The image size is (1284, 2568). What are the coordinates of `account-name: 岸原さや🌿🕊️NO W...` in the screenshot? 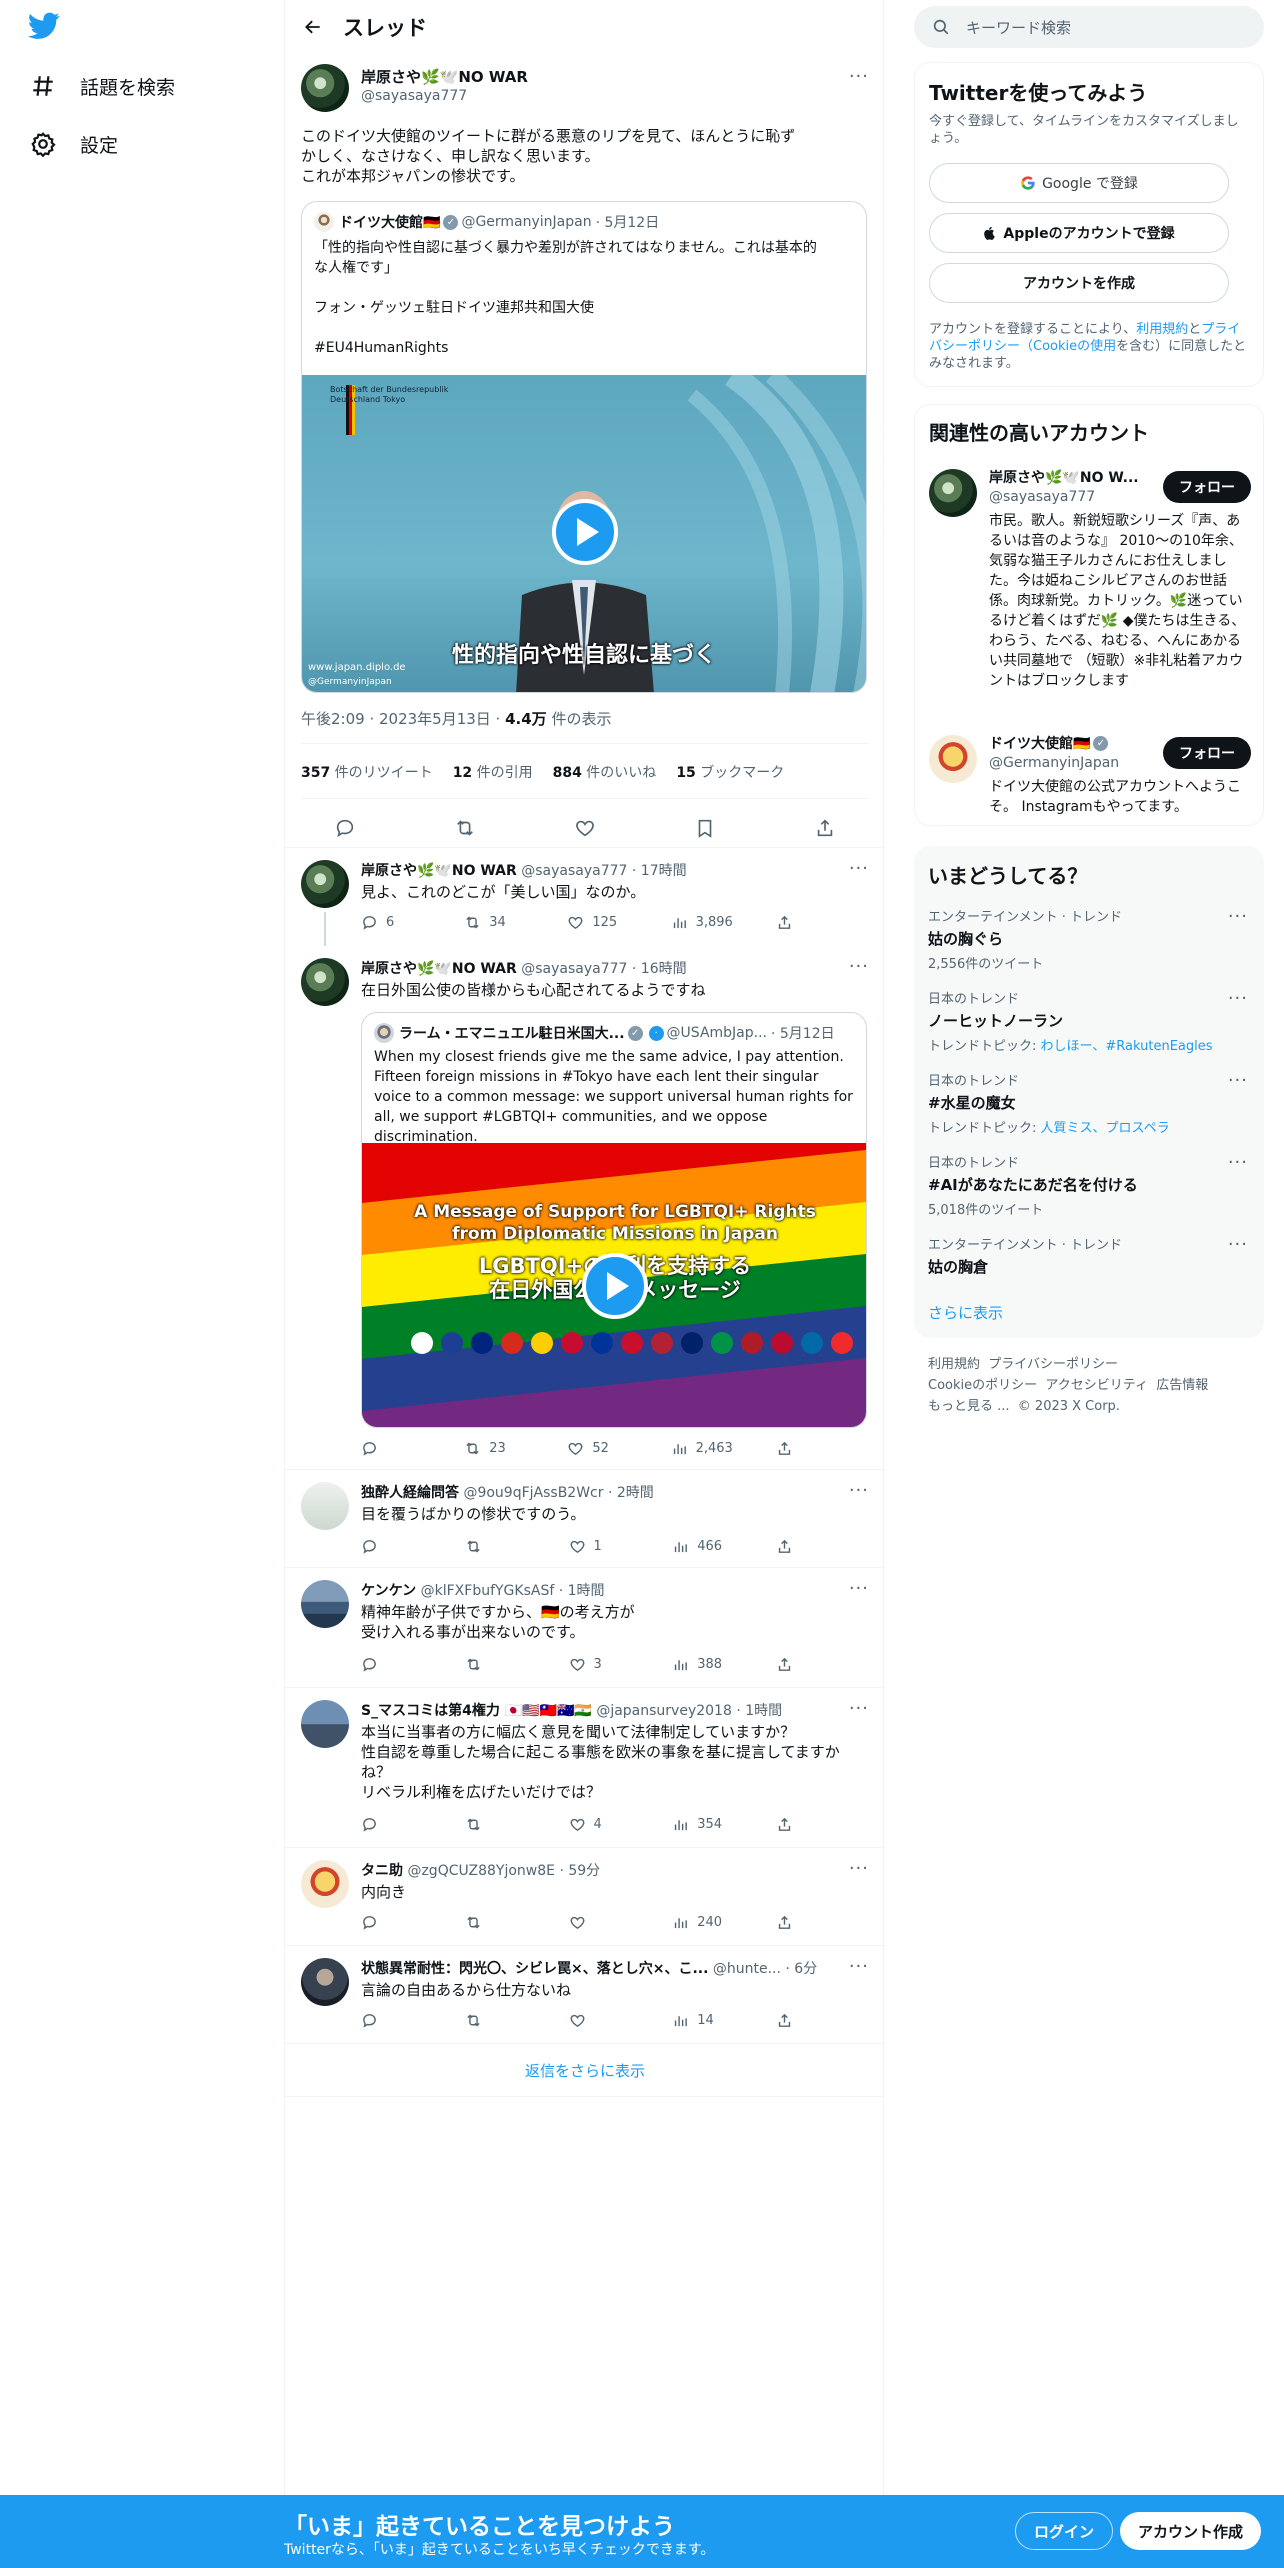 It's located at (1064, 477).